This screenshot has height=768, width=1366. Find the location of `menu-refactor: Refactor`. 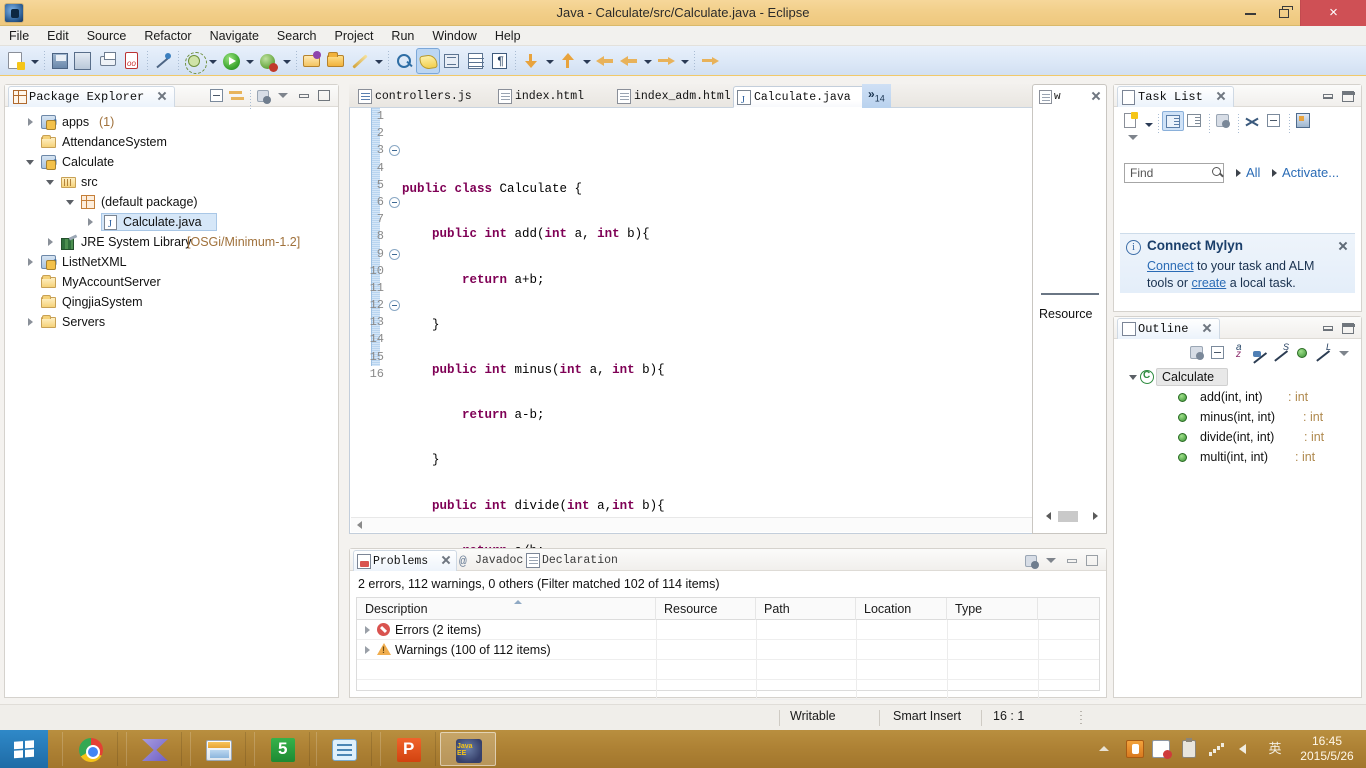

menu-refactor: Refactor is located at coordinates (167, 36).